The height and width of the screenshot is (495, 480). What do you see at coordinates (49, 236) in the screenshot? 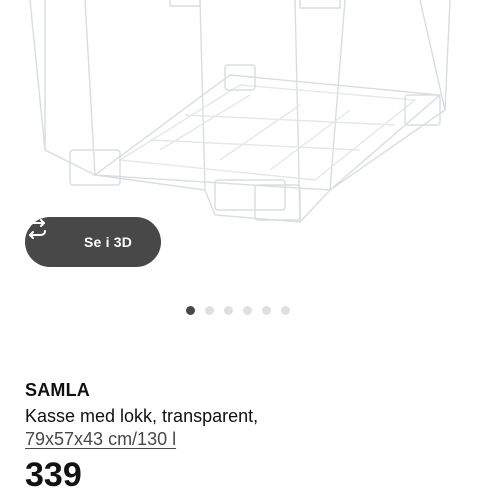
I see `rotate-3d-icon` at bounding box center [49, 236].